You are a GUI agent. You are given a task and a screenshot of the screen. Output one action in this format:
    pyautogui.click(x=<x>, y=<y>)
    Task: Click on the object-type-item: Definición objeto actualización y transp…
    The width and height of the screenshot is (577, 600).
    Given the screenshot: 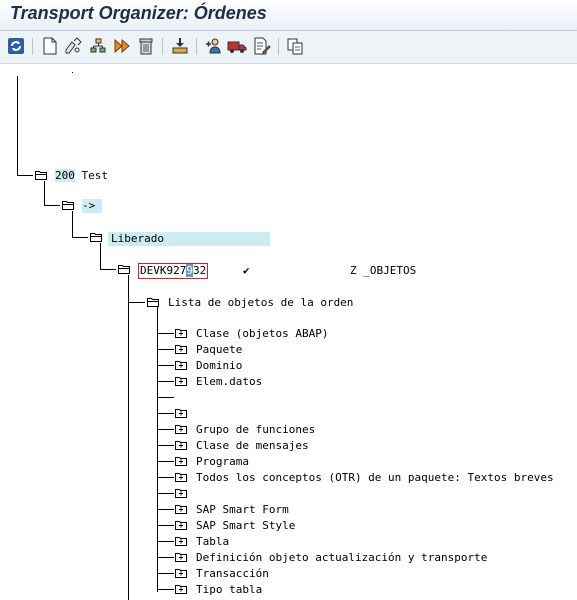 What is the action you would take?
    pyautogui.click(x=341, y=558)
    